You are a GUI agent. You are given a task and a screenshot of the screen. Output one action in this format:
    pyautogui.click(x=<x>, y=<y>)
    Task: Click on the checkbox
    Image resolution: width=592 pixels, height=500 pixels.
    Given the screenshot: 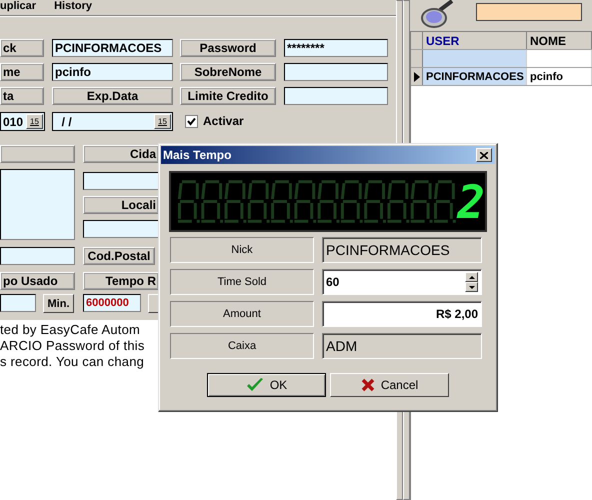 What is the action you would take?
    pyautogui.click(x=191, y=121)
    